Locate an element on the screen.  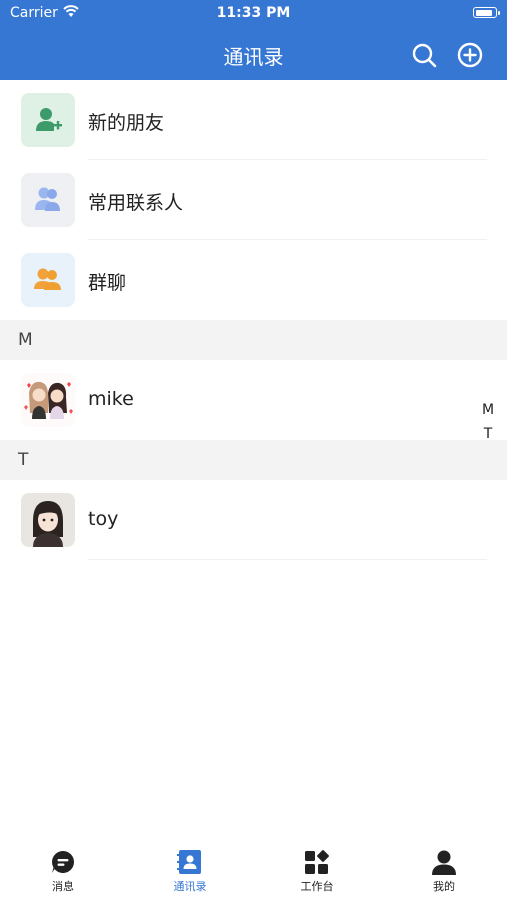
tab-workbench: 工作台 is located at coordinates (317, 869).